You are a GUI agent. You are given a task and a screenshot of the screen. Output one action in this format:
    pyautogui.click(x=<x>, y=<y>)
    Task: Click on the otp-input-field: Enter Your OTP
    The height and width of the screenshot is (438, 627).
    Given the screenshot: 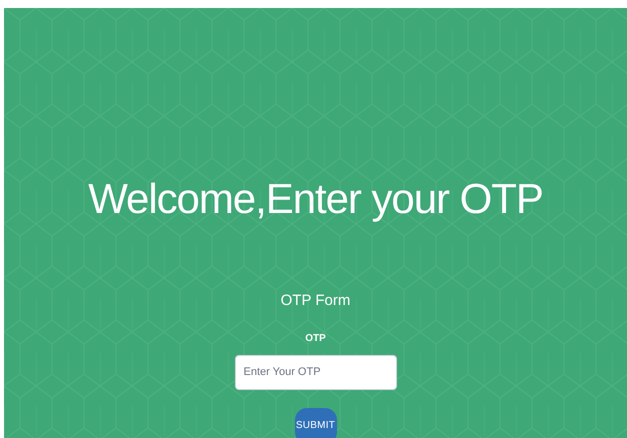 What is the action you would take?
    pyautogui.click(x=315, y=372)
    